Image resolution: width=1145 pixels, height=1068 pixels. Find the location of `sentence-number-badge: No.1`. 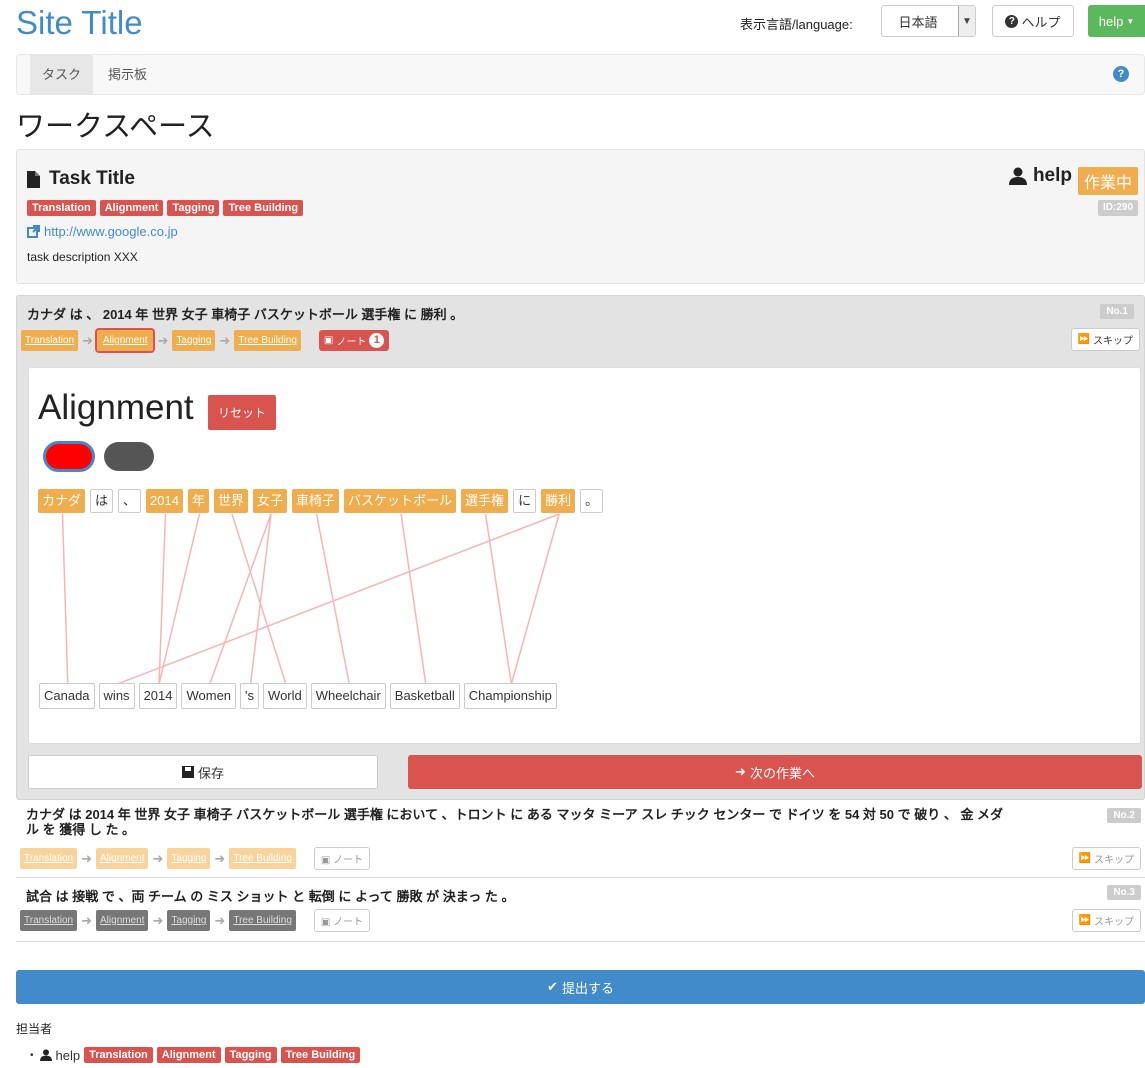

sentence-number-badge: No.1 is located at coordinates (1117, 311).